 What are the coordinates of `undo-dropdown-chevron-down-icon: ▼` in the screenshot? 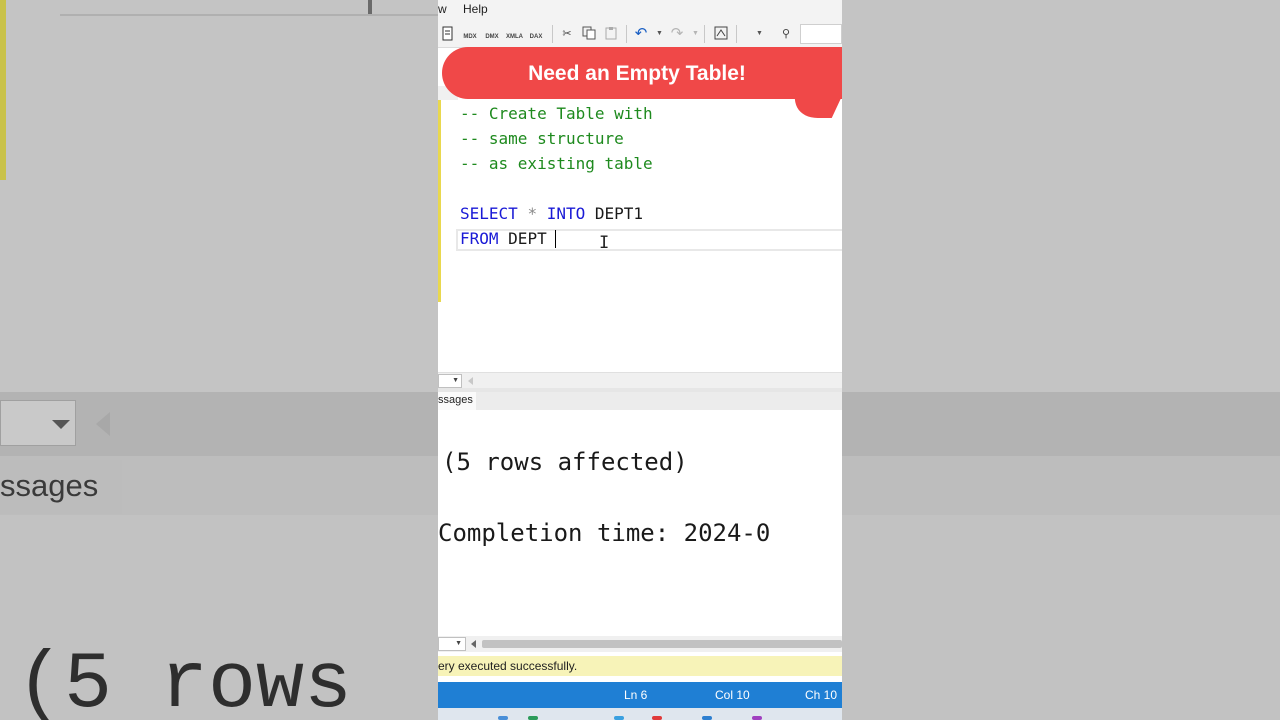 It's located at (660, 34).